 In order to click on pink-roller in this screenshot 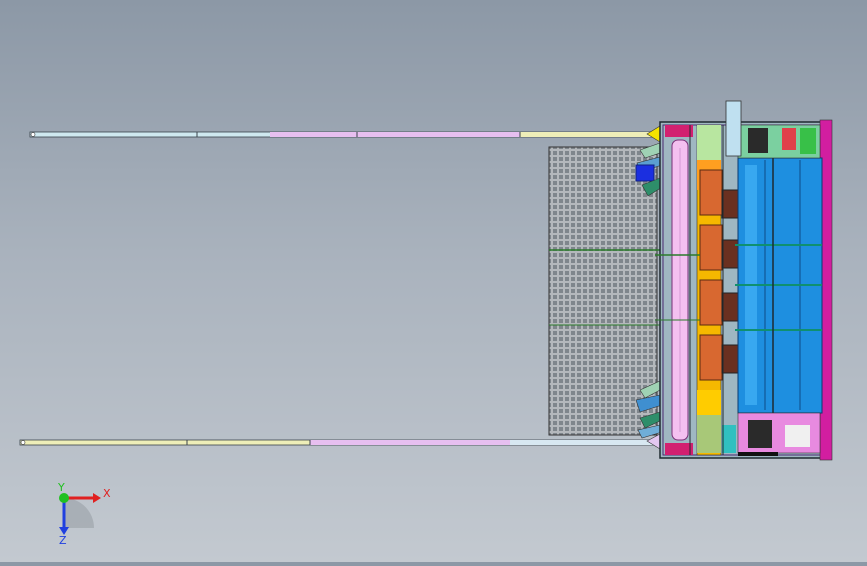, I will do `click(680, 290)`.